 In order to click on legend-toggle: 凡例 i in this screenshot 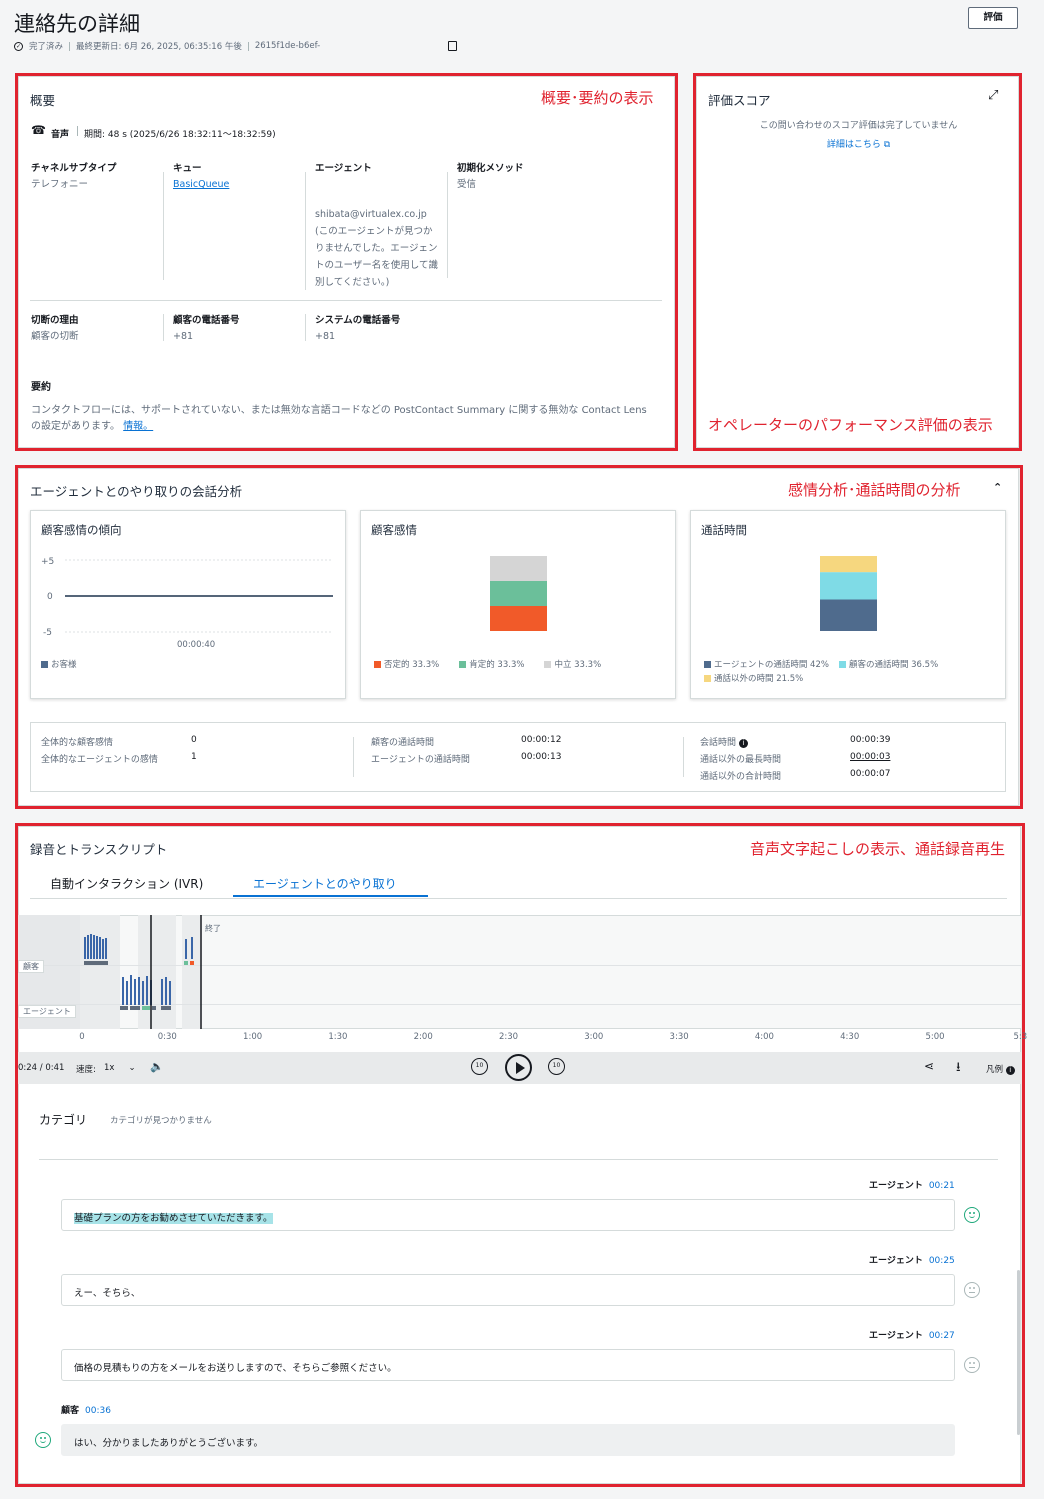, I will do `click(1000, 1069)`.